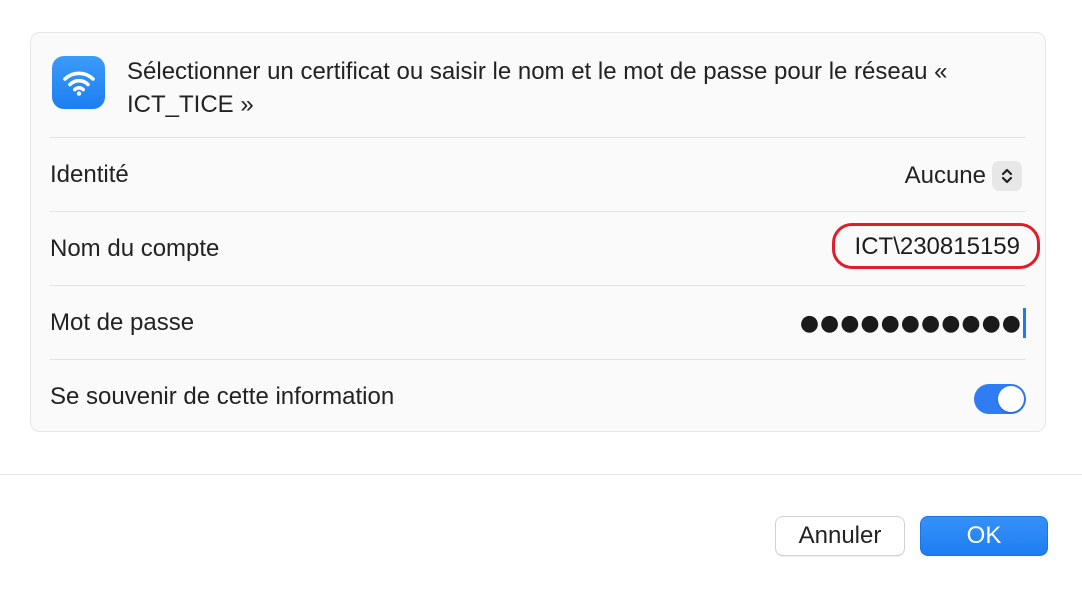  What do you see at coordinates (541, 474) in the screenshot?
I see `footer-divider` at bounding box center [541, 474].